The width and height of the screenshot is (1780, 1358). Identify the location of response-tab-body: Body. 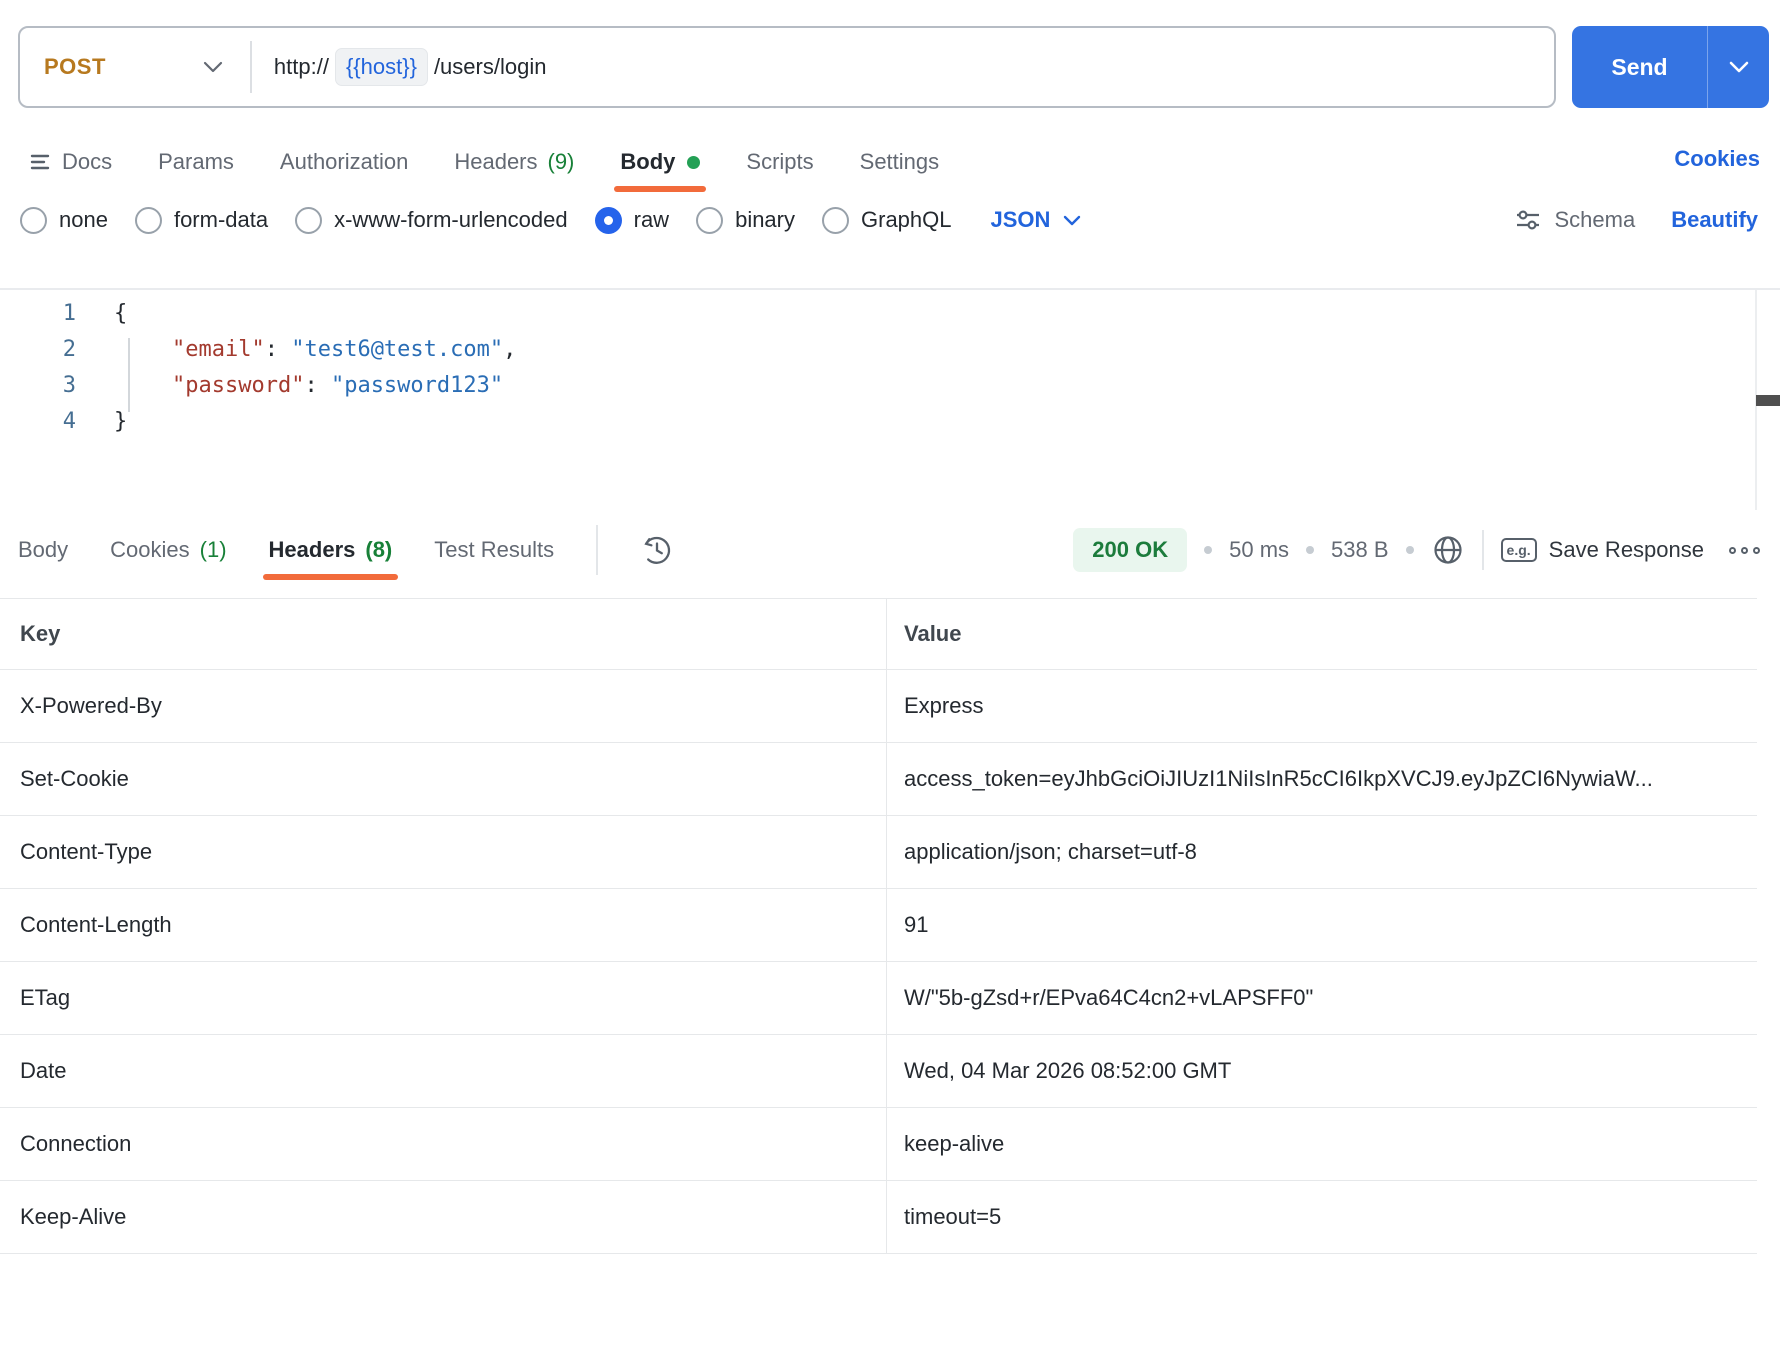
(43, 550).